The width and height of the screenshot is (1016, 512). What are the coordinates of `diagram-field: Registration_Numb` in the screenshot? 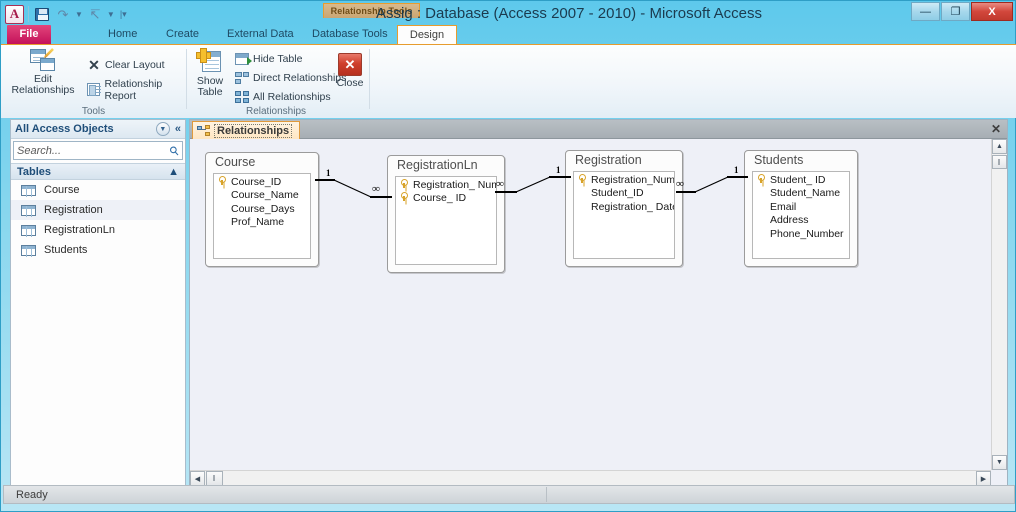 It's located at (624, 180).